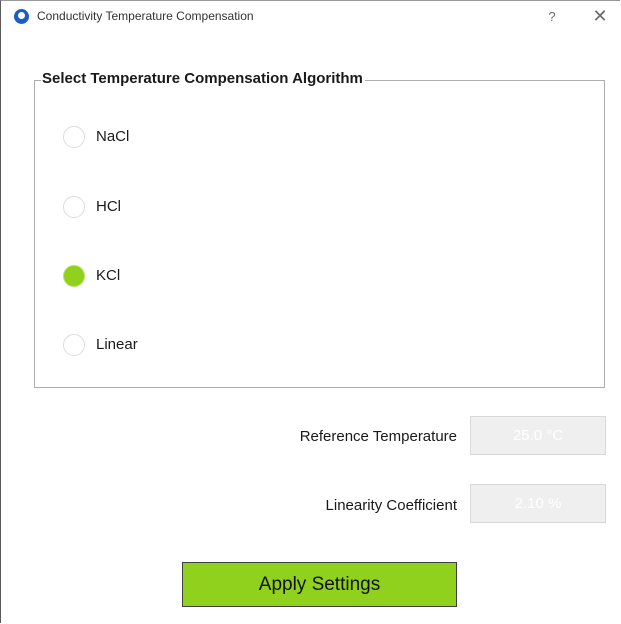  Describe the element at coordinates (538, 503) in the screenshot. I see `linearity-coefficient-field: 2.10 %` at that location.